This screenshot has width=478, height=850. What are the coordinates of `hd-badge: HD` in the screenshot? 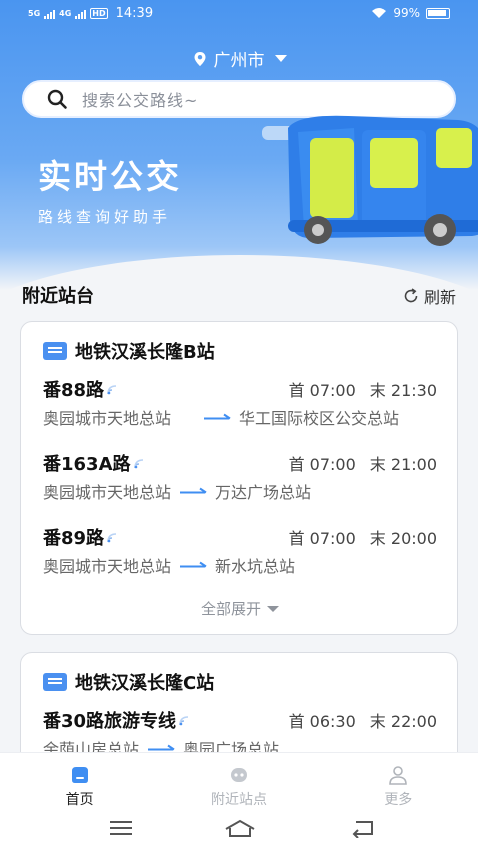 It's located at (99, 13).